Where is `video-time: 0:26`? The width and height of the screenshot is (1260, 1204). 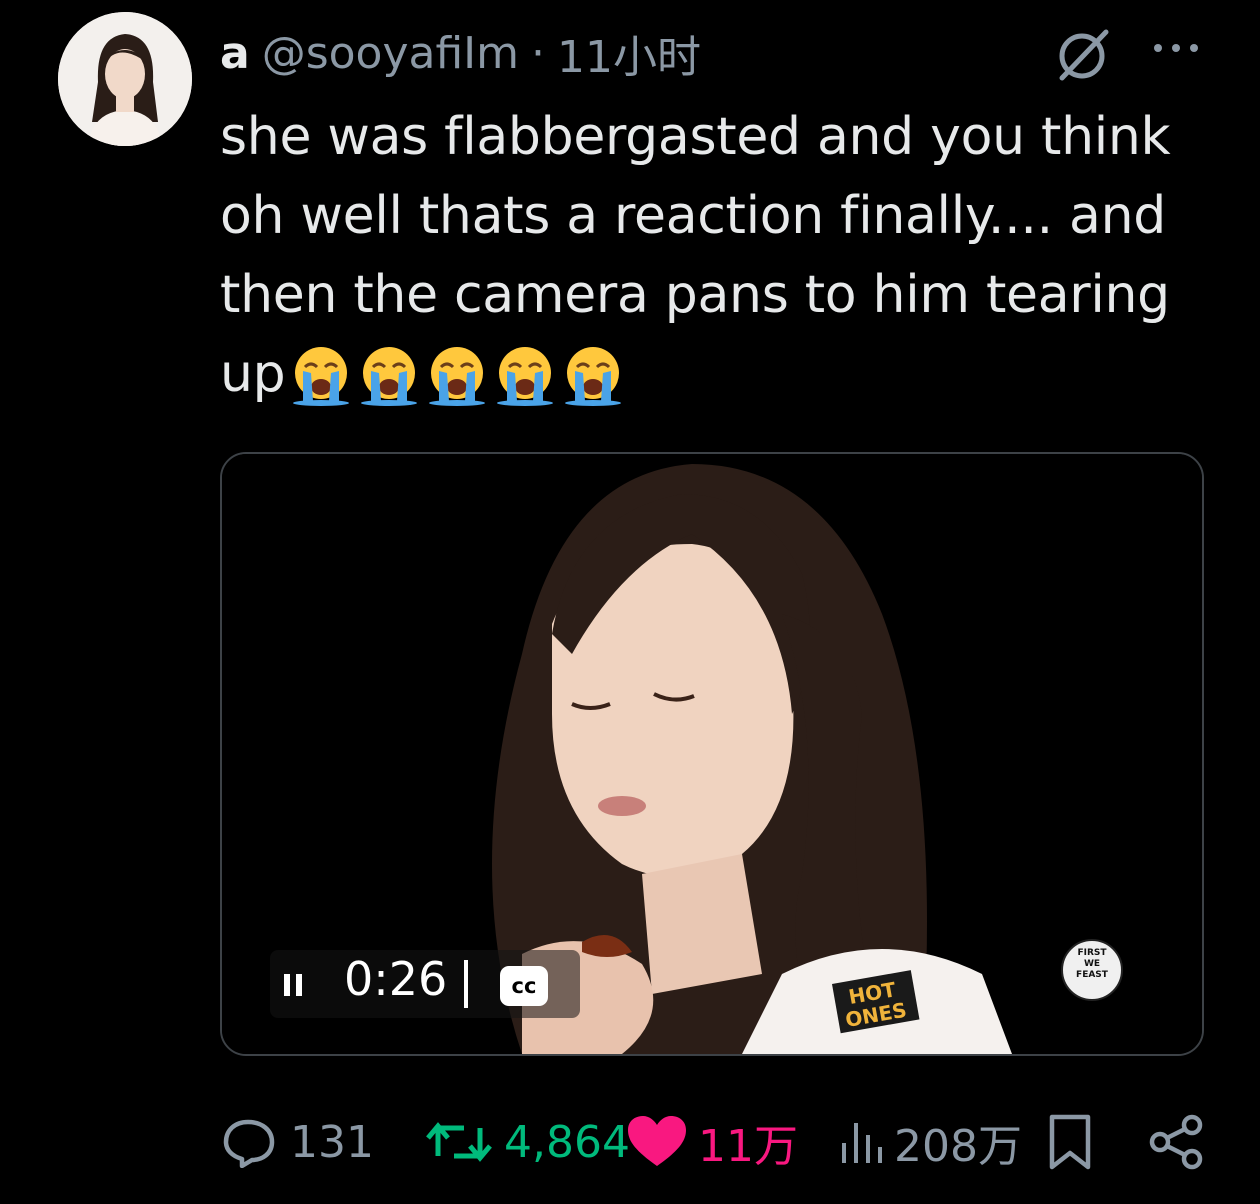 video-time: 0:26 is located at coordinates (396, 979).